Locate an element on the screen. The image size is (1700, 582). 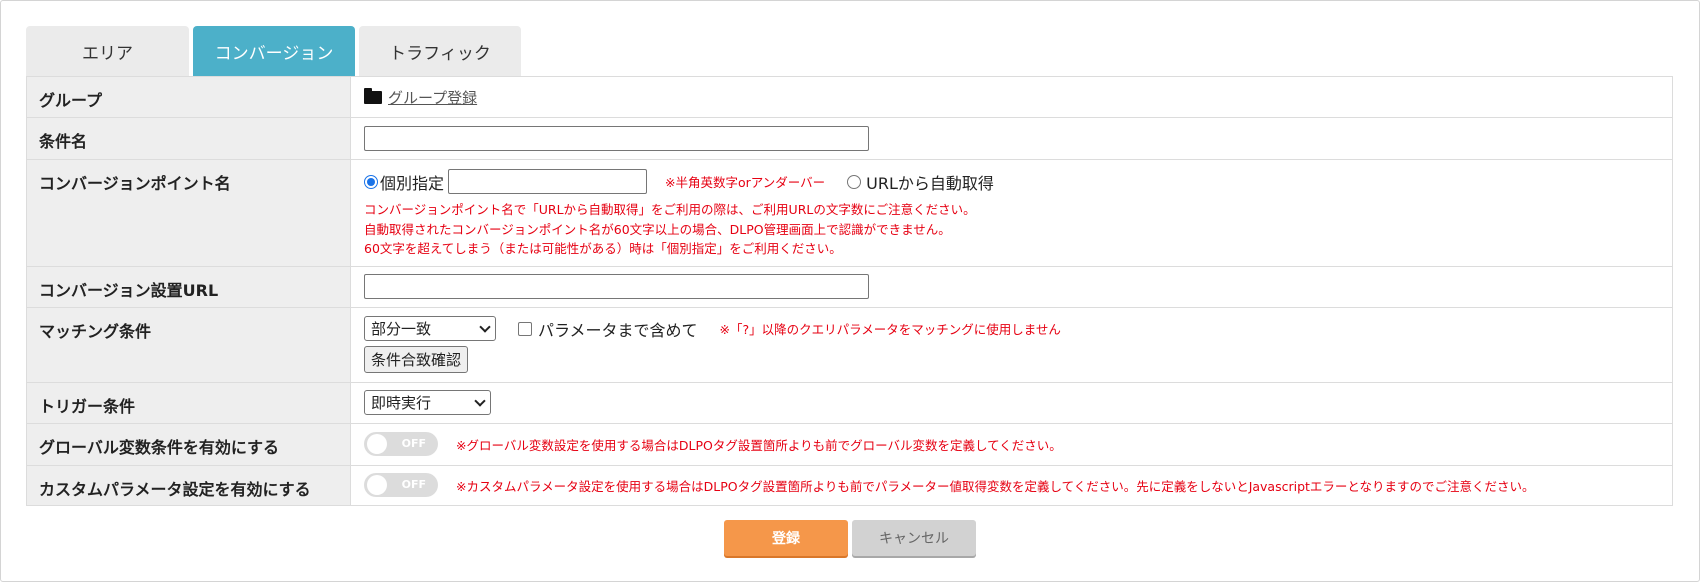
row-conversion-url: コンバージョン設置URL is located at coordinates (849, 287).